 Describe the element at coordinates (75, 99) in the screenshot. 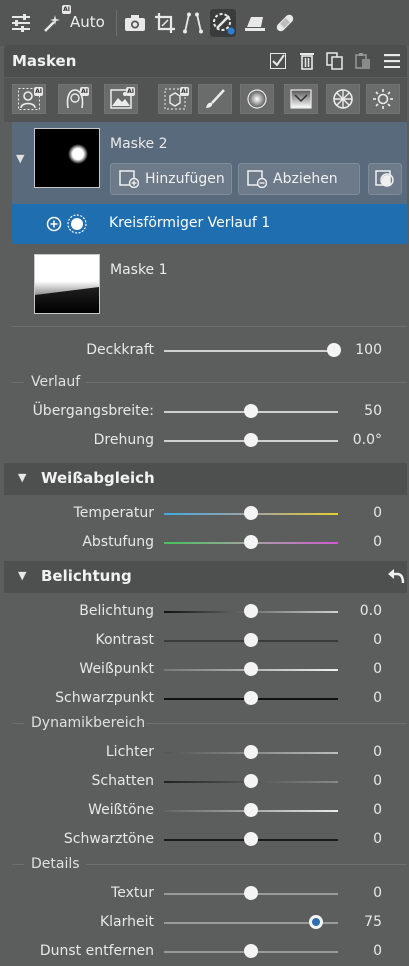

I see `people-mask-button: AI` at that location.